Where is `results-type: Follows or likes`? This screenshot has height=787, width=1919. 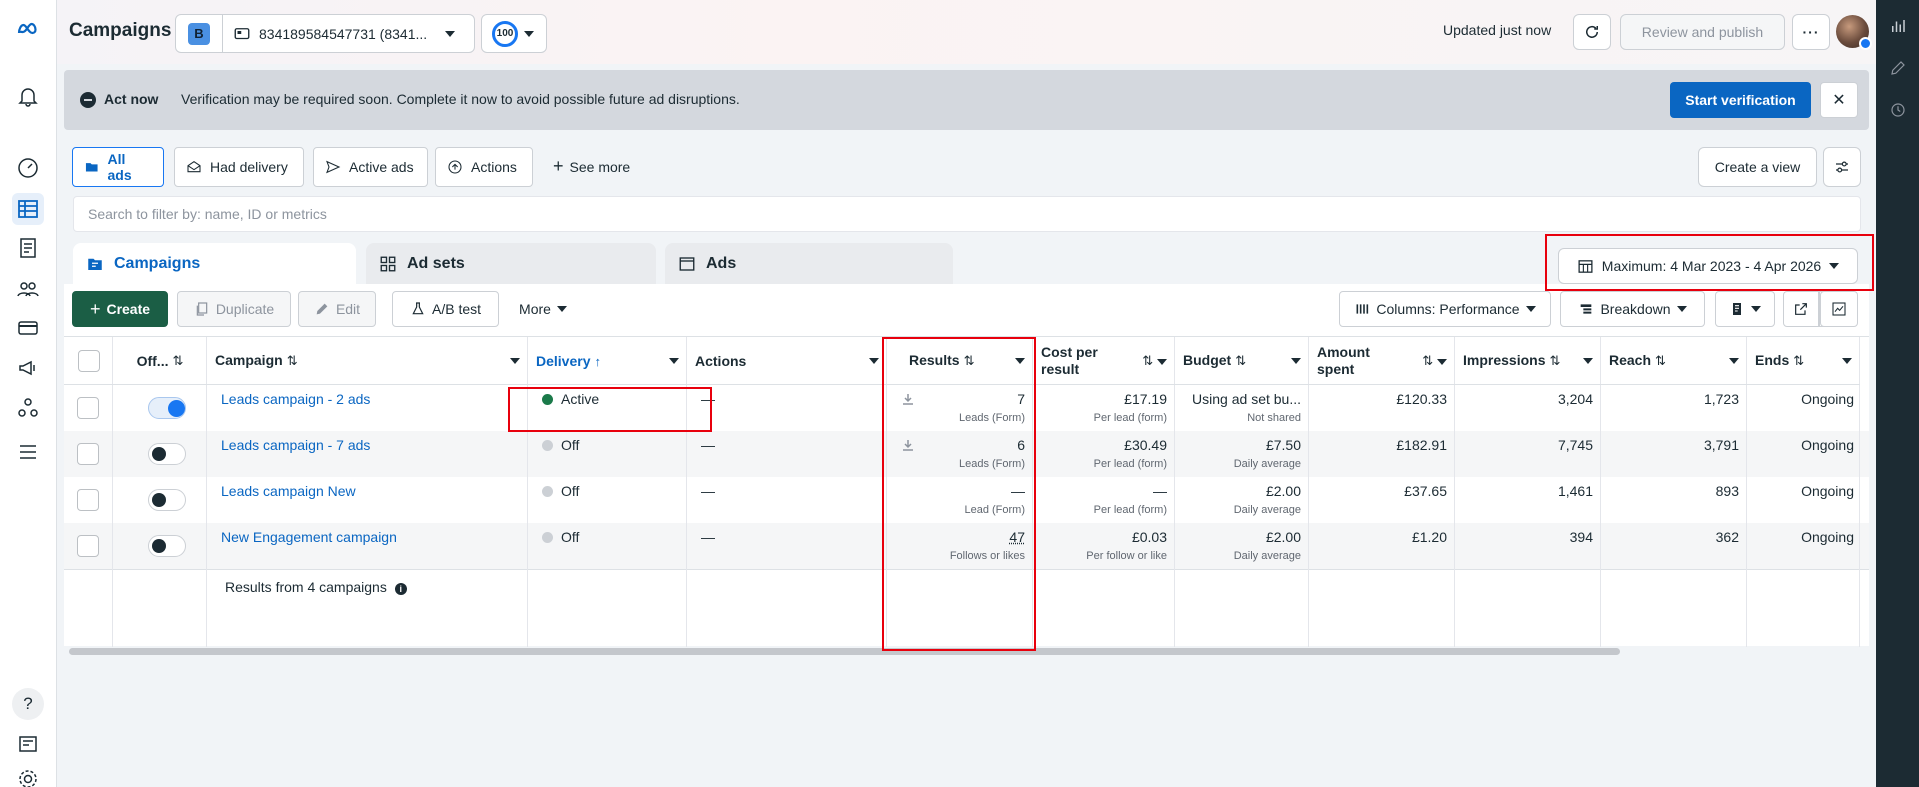 results-type: Follows or likes is located at coordinates (987, 556).